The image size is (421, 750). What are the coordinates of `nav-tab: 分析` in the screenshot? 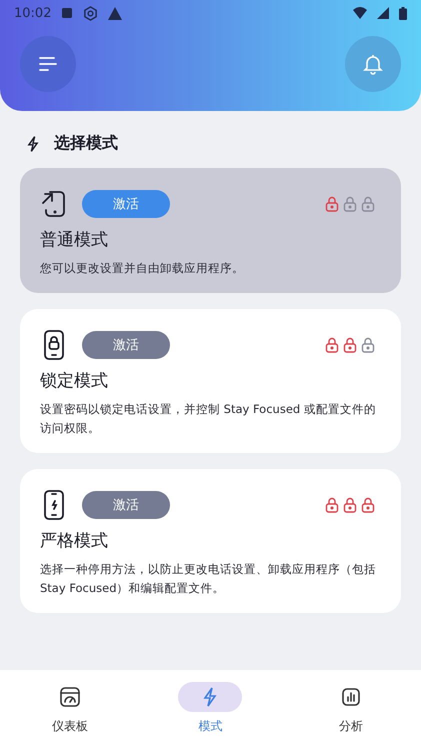 It's located at (350, 708).